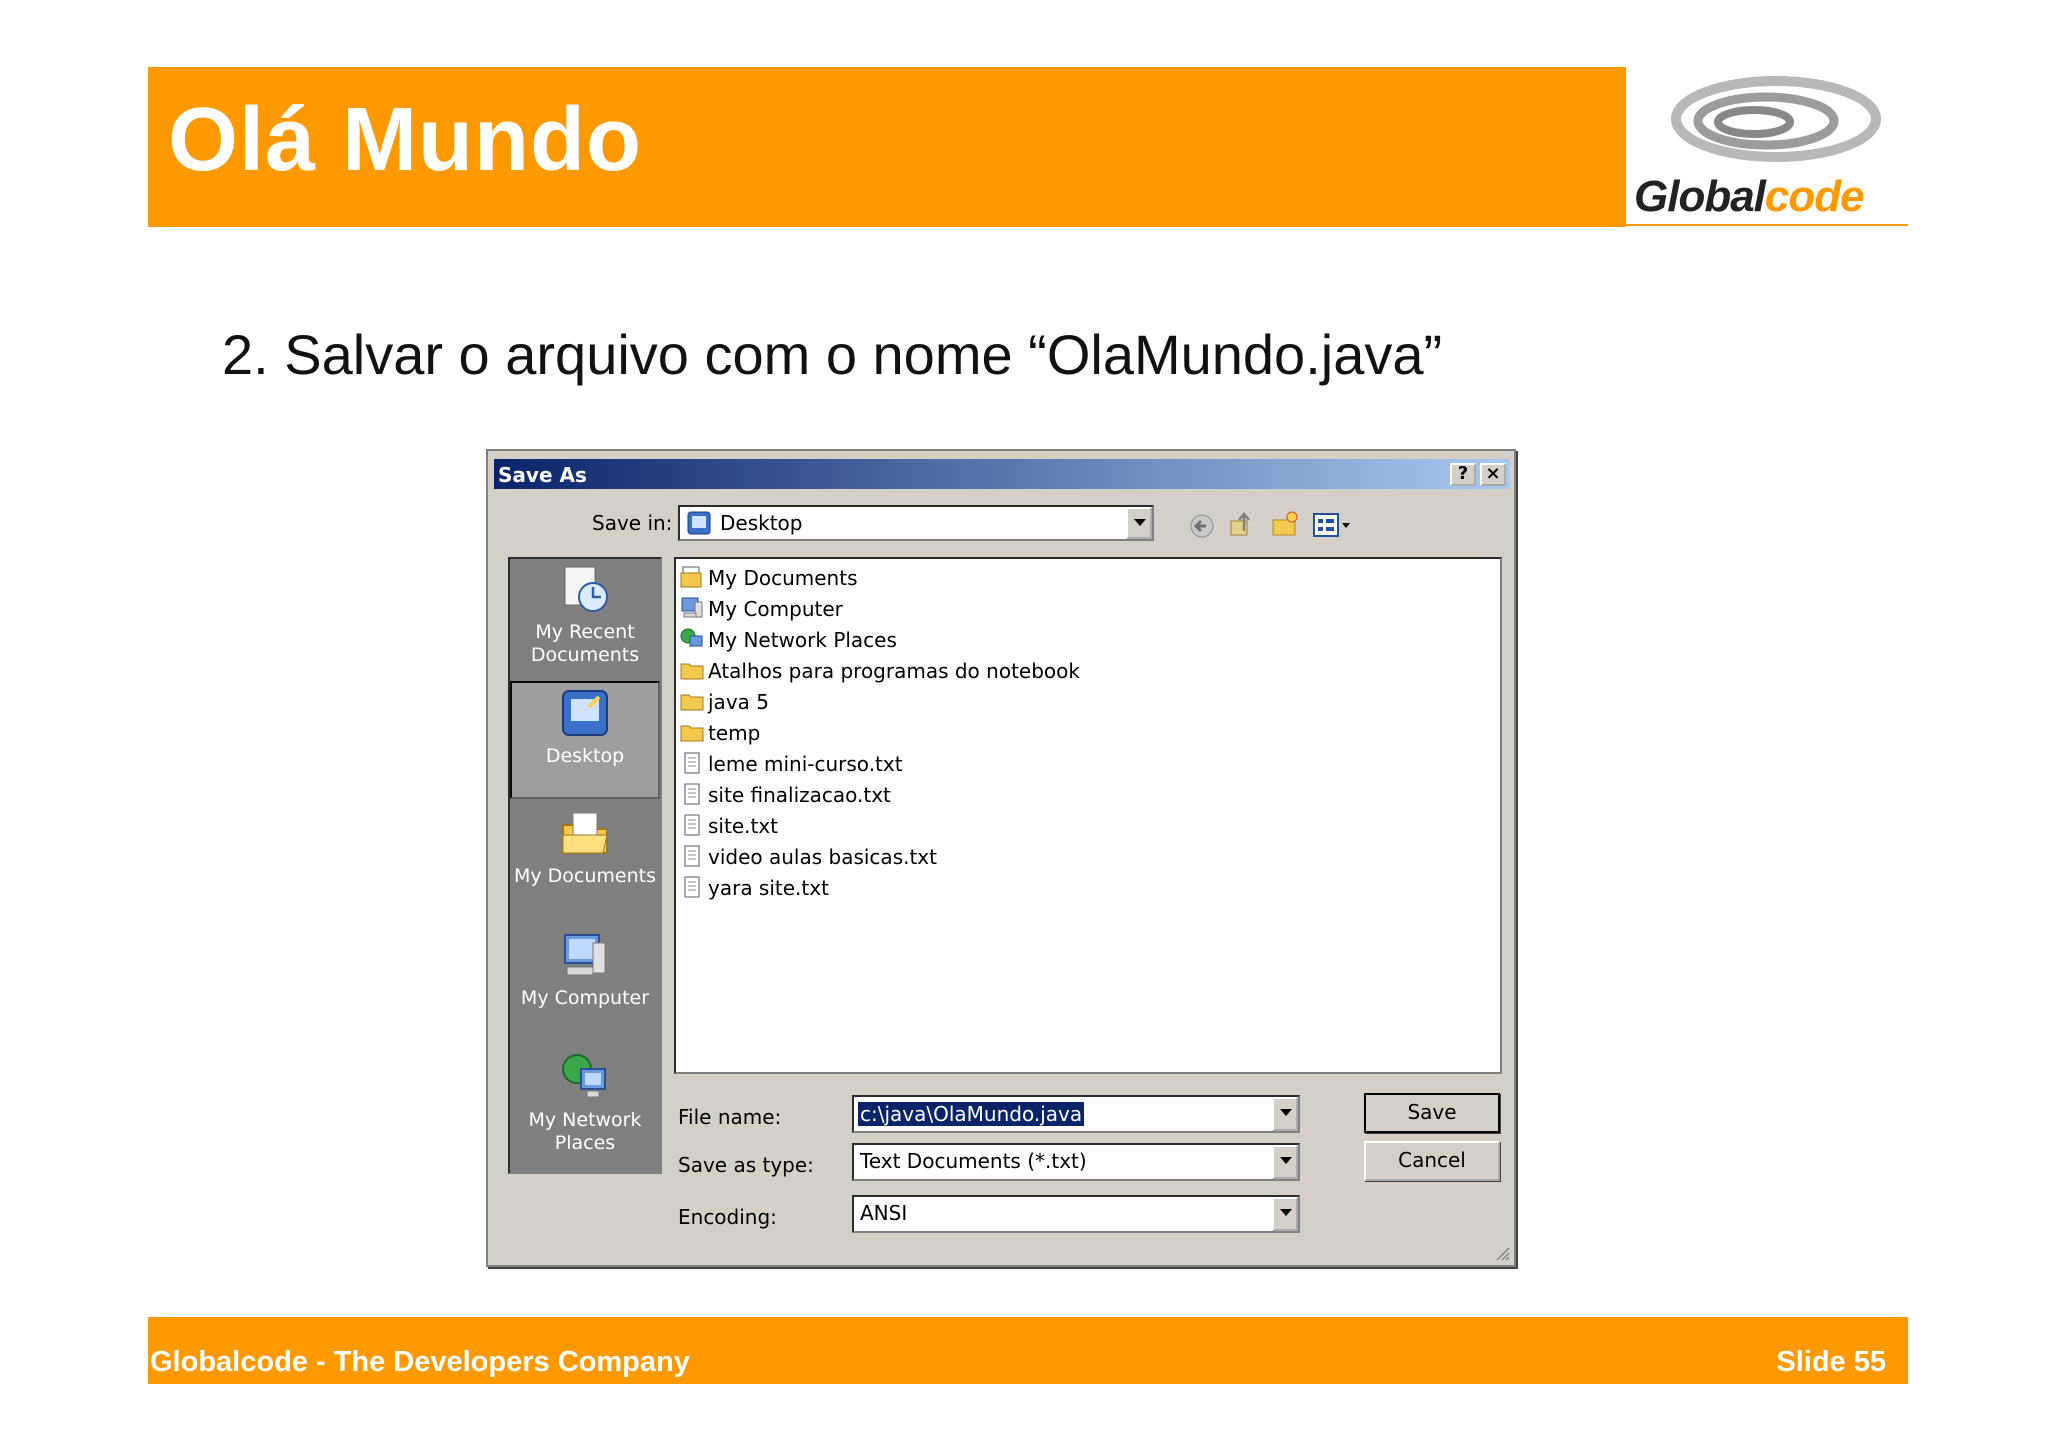  Describe the element at coordinates (585, 1120) in the screenshot. I see `place-label-line1: My Network` at that location.